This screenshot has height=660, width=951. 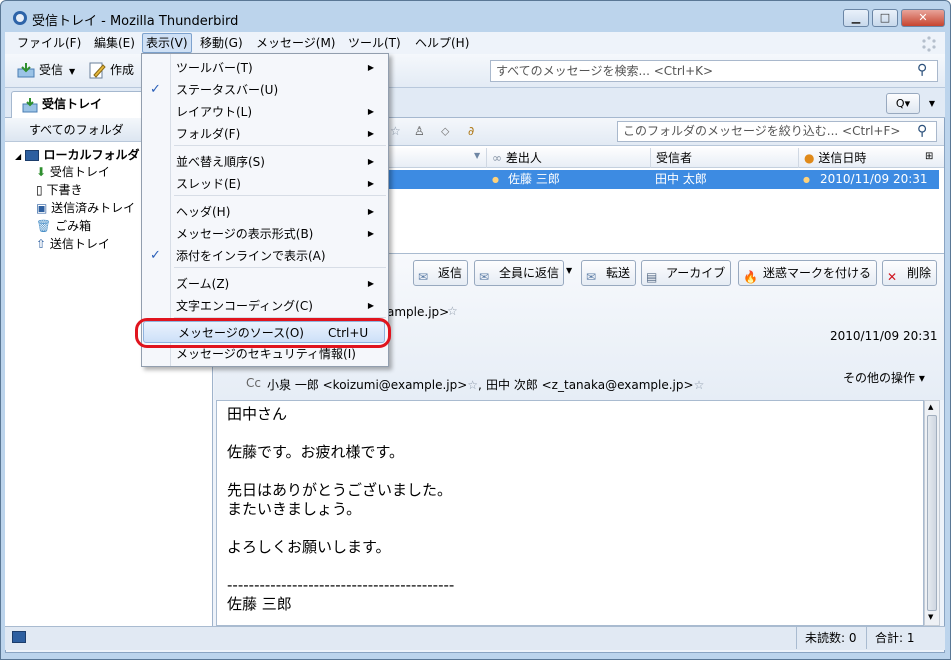 I want to click on reply-all-dropdown-icon: ▼, so click(x=569, y=270).